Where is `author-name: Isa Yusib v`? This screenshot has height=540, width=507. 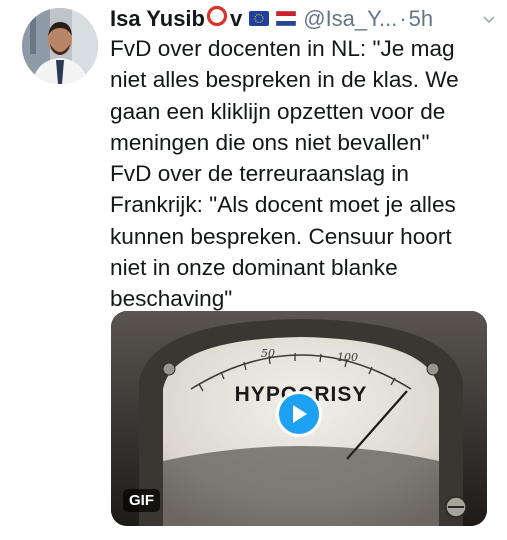
author-name: Isa Yusib v is located at coordinates (176, 19).